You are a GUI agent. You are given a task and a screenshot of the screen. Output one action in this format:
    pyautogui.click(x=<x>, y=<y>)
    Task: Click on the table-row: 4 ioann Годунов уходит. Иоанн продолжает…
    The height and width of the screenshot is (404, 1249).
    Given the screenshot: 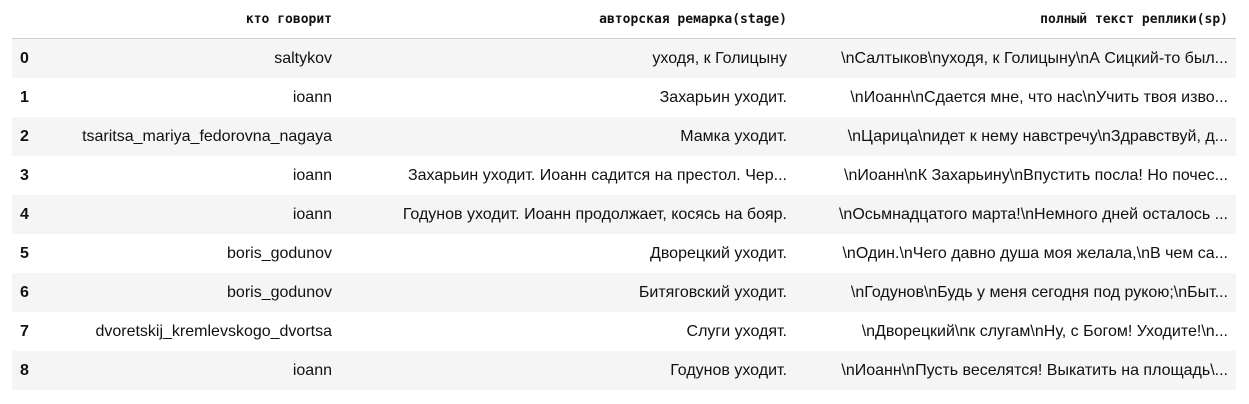 What is the action you would take?
    pyautogui.click(x=624, y=214)
    